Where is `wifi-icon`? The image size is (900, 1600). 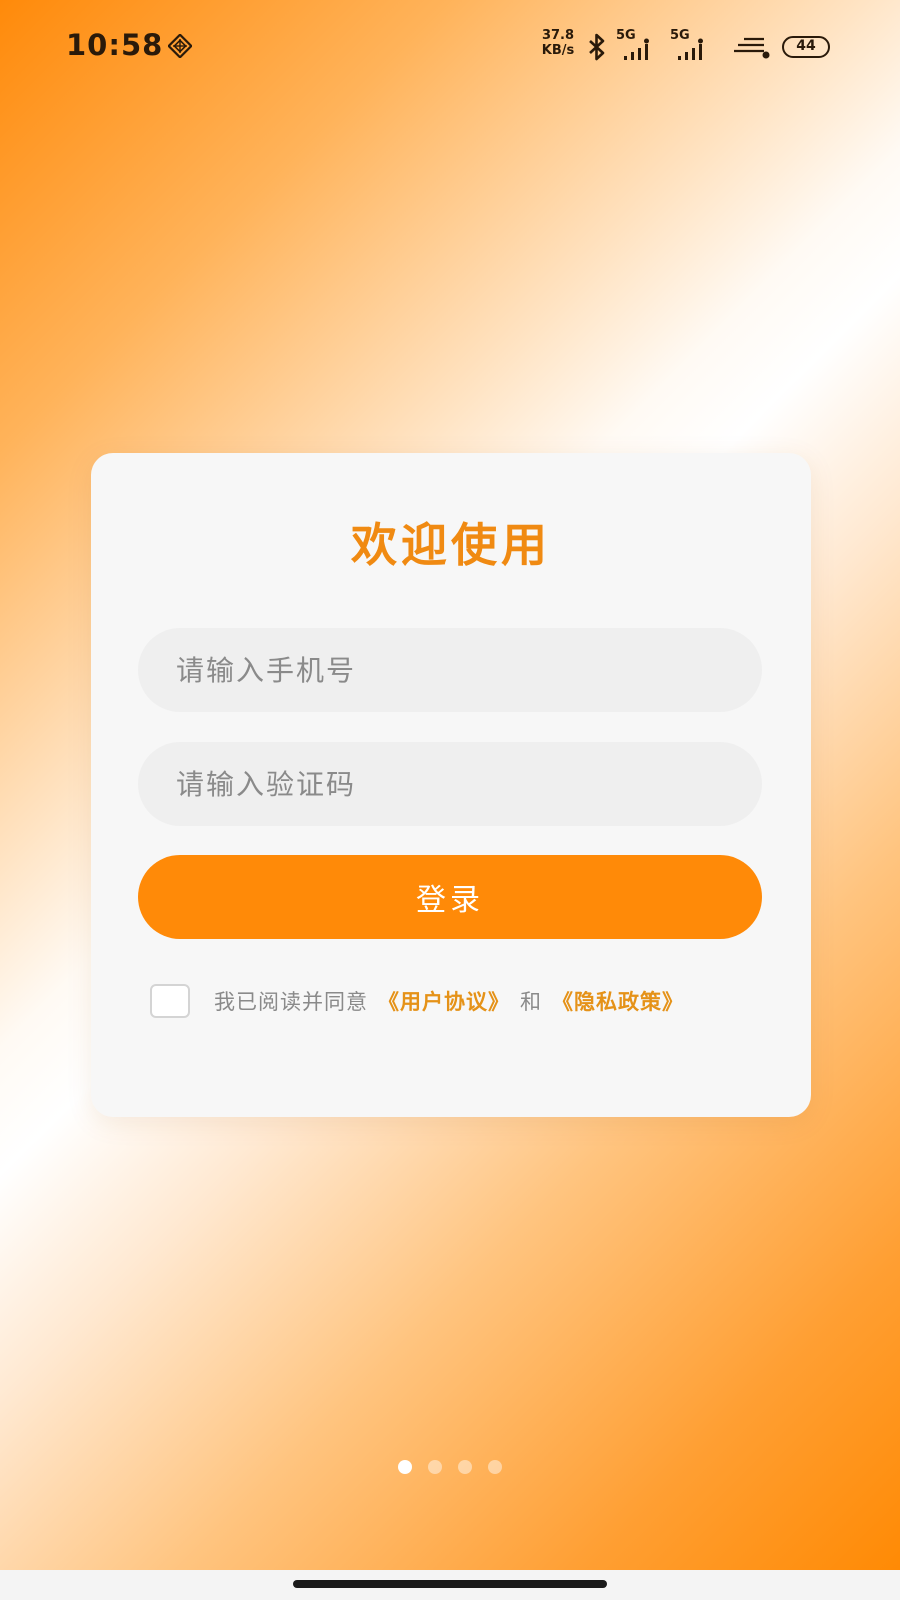
wifi-icon is located at coordinates (752, 48).